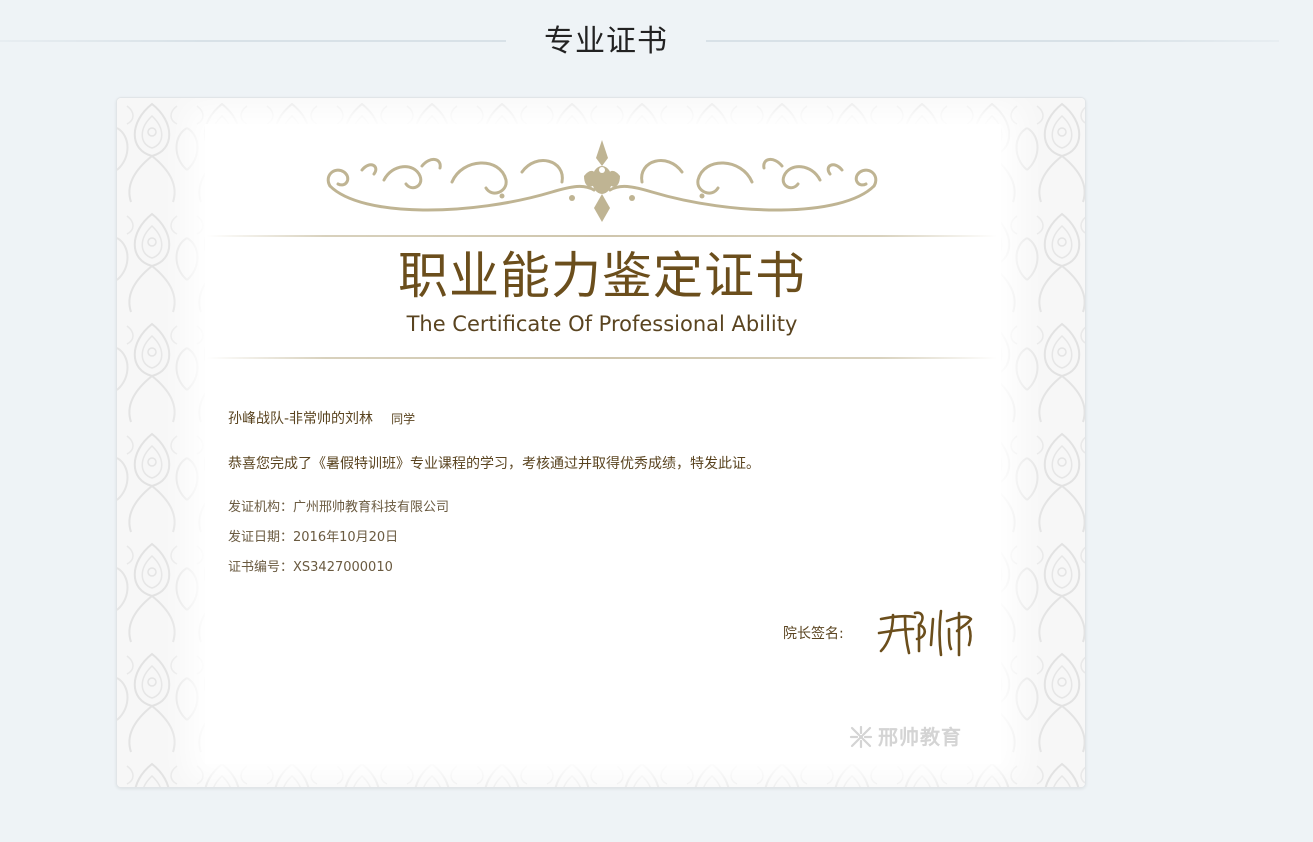  I want to click on brand-name: 邢帅教育, so click(920, 737).